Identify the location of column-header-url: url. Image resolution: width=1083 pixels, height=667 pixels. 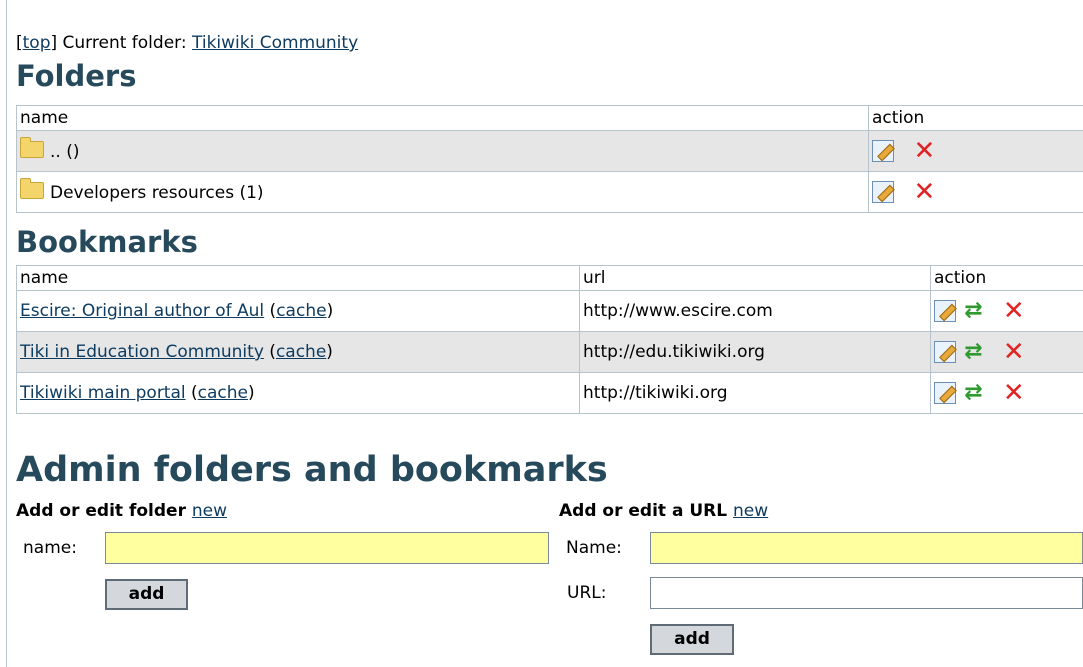
(755, 278).